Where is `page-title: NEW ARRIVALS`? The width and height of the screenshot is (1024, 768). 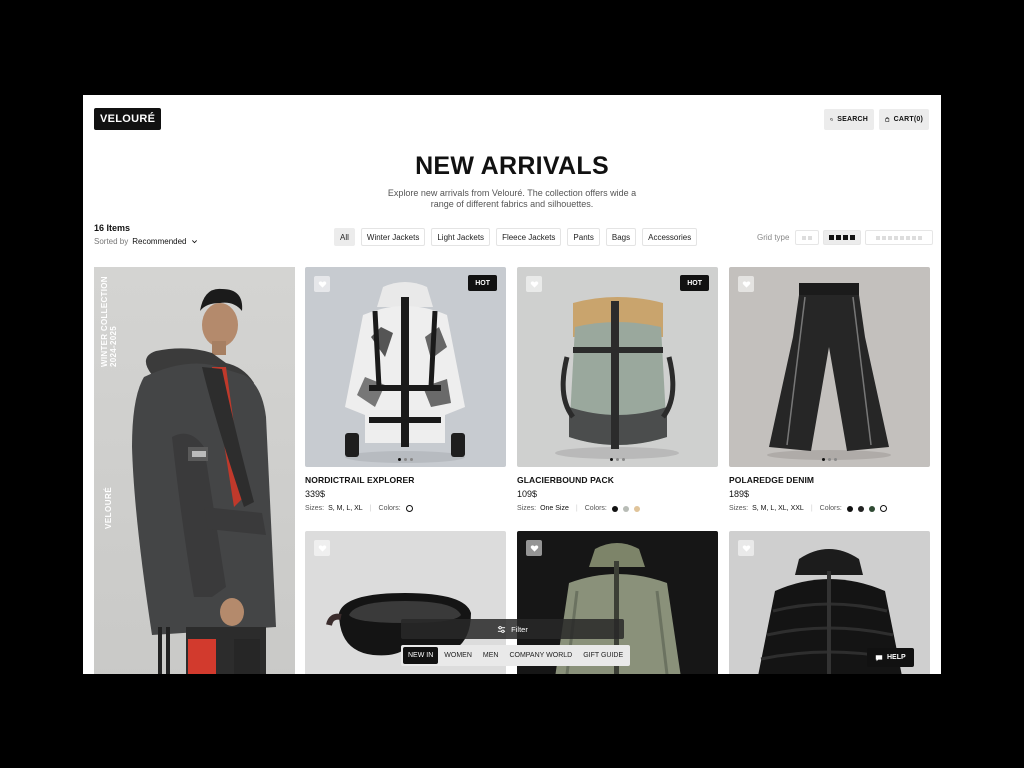 page-title: NEW ARRIVALS is located at coordinates (512, 166).